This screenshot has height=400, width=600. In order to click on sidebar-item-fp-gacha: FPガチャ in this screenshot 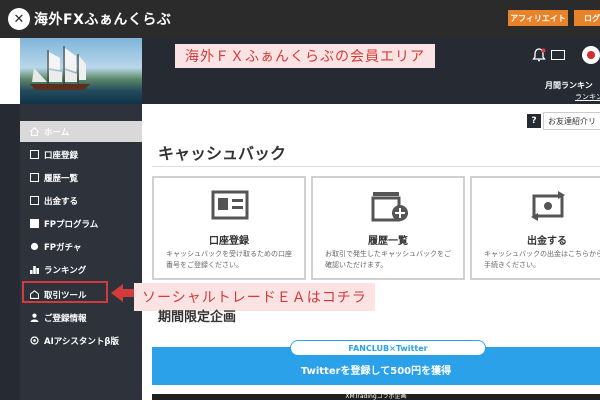, I will do `click(81, 246)`.